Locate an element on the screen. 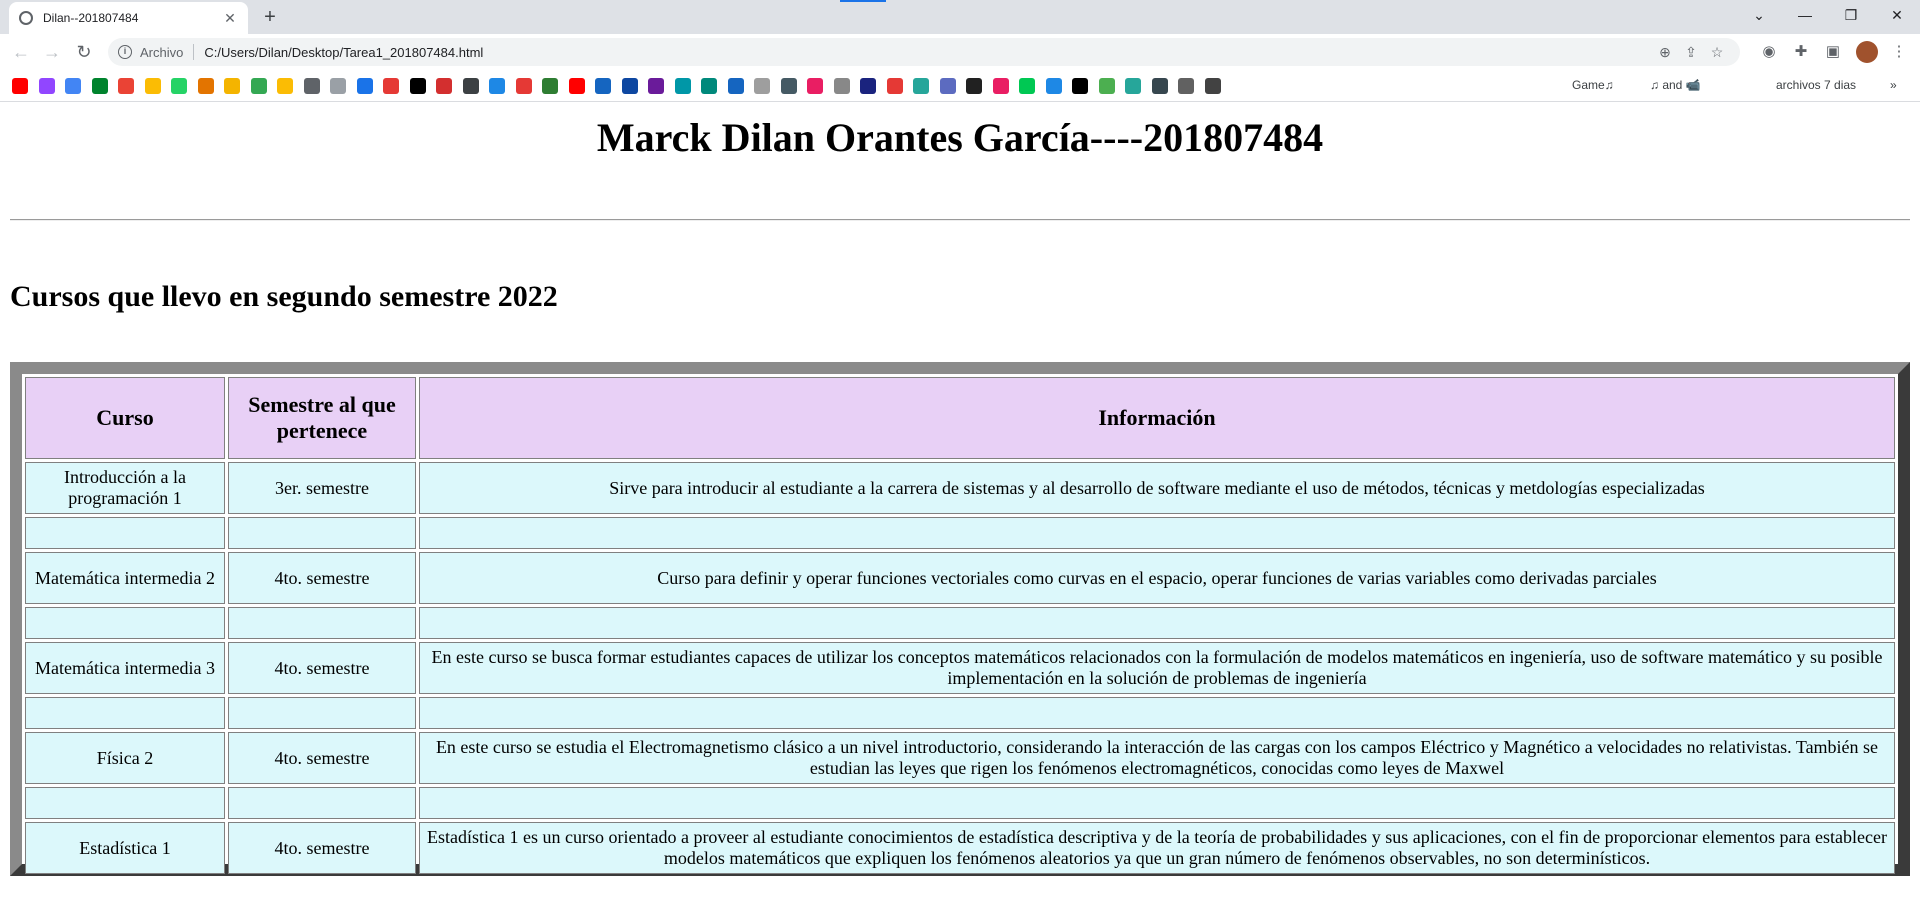 This screenshot has width=1920, height=910. new-tab-button: + is located at coordinates (270, 17).